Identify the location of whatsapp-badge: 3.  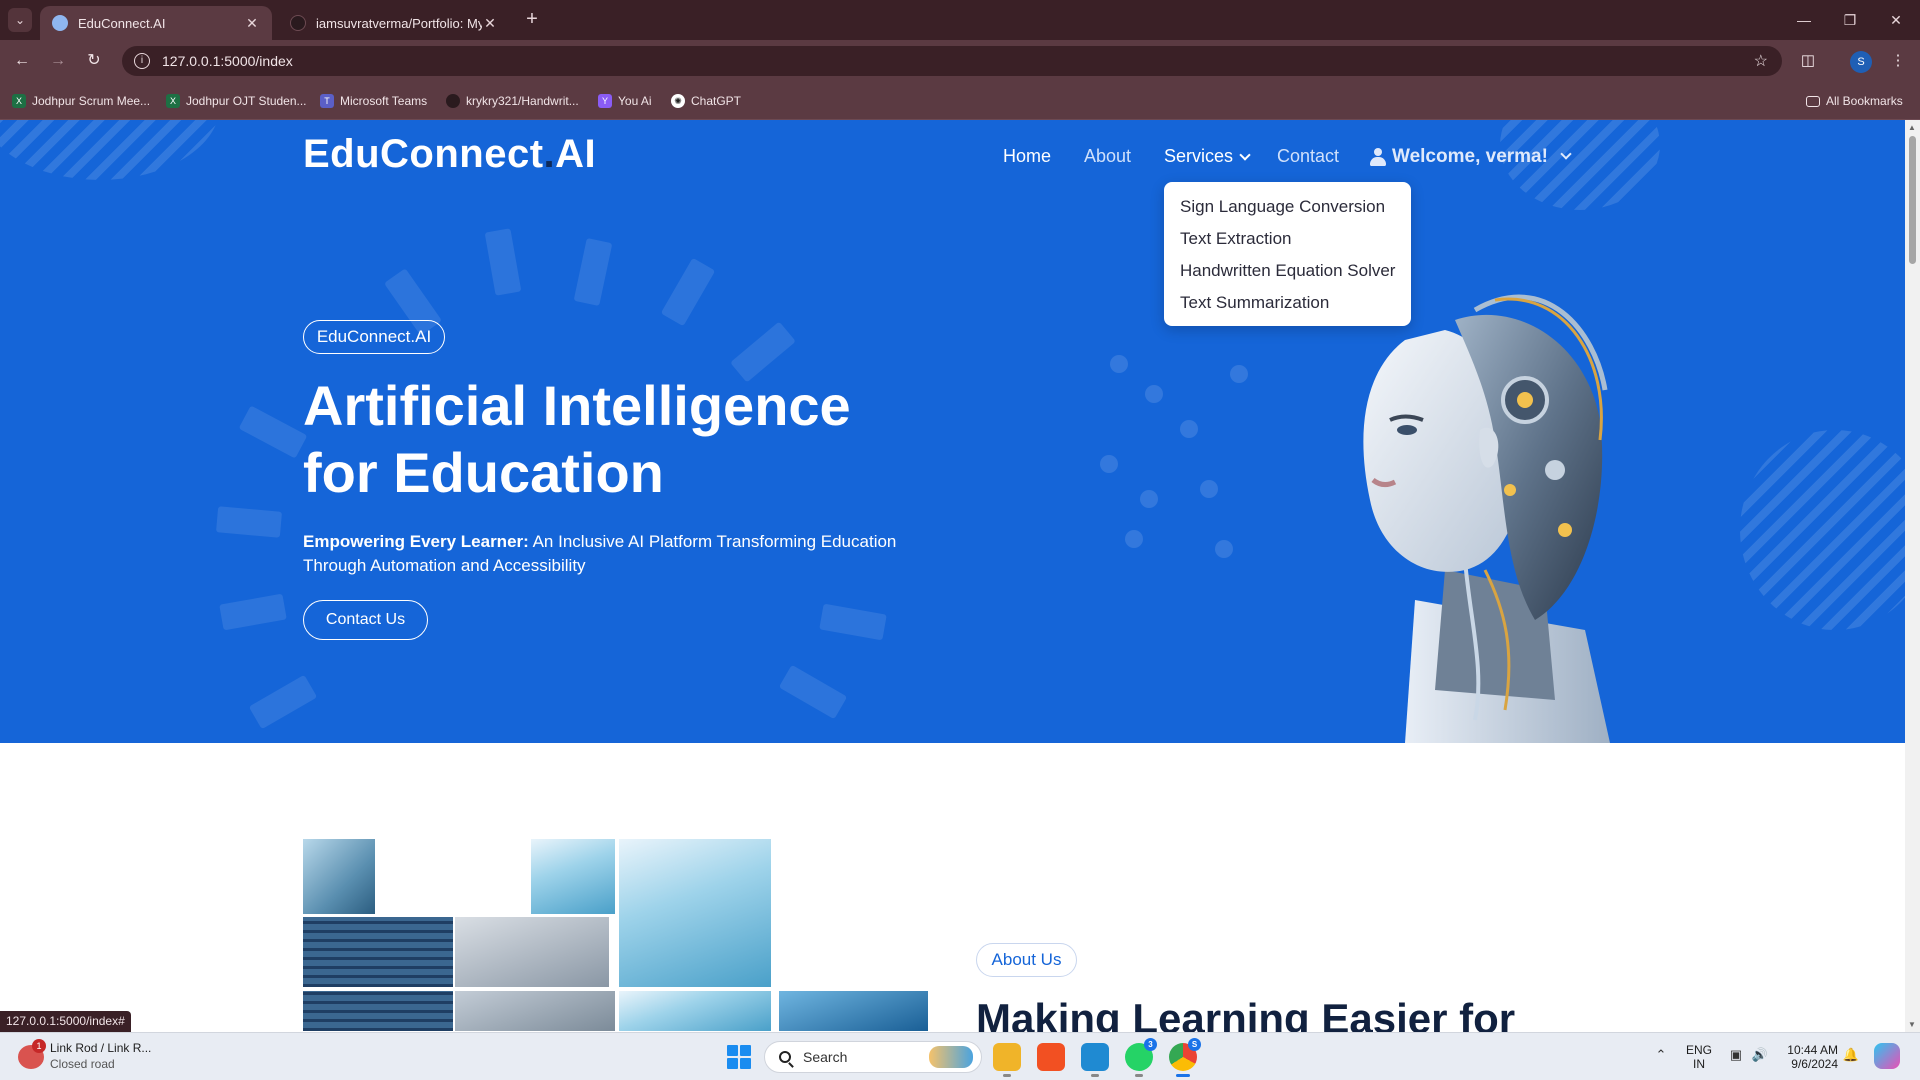
(1150, 1044).